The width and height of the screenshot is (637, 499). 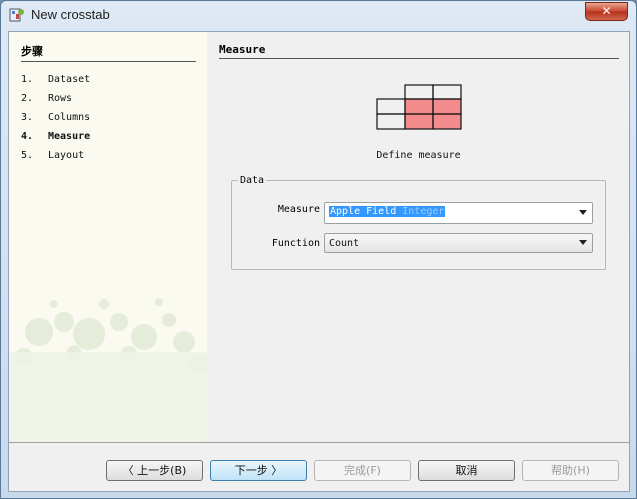 I want to click on crosstab-grid-icon, so click(x=419, y=107).